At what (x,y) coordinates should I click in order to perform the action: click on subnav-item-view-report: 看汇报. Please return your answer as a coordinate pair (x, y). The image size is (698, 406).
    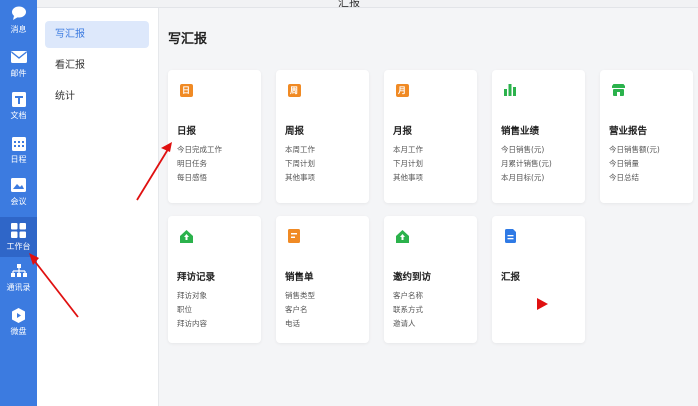
    Looking at the image, I should click on (97, 65).